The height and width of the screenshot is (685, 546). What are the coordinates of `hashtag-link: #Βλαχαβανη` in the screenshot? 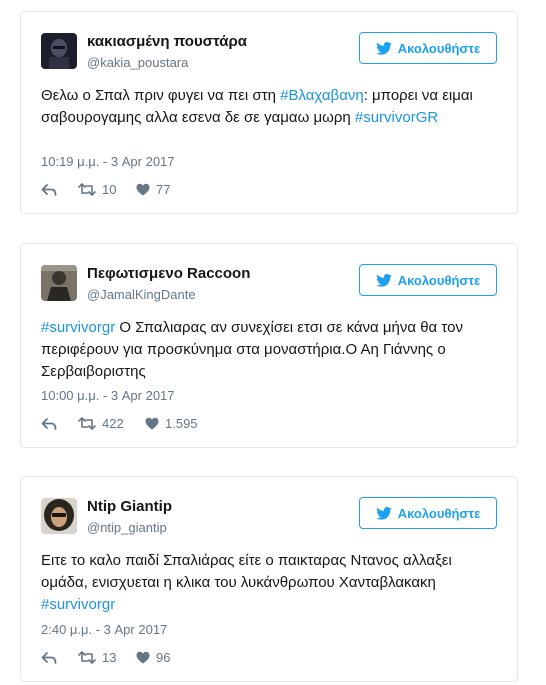 It's located at (322, 95).